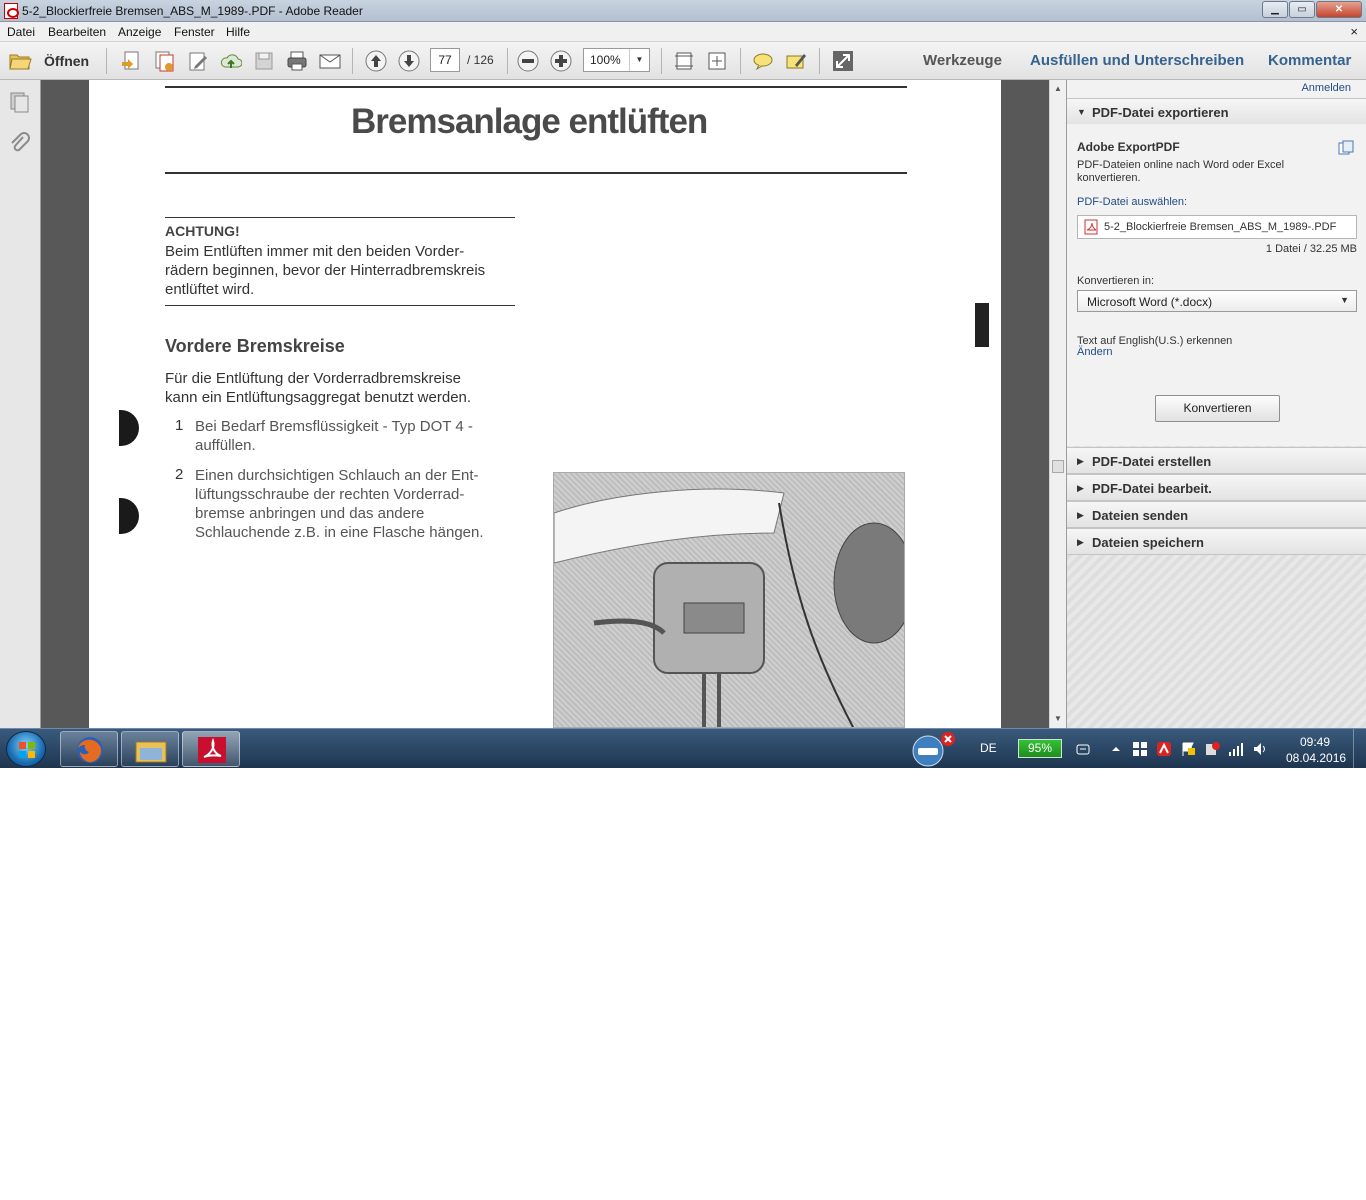 The image size is (1366, 1200). What do you see at coordinates (150, 749) in the screenshot?
I see `explorer-taskbar-button` at bounding box center [150, 749].